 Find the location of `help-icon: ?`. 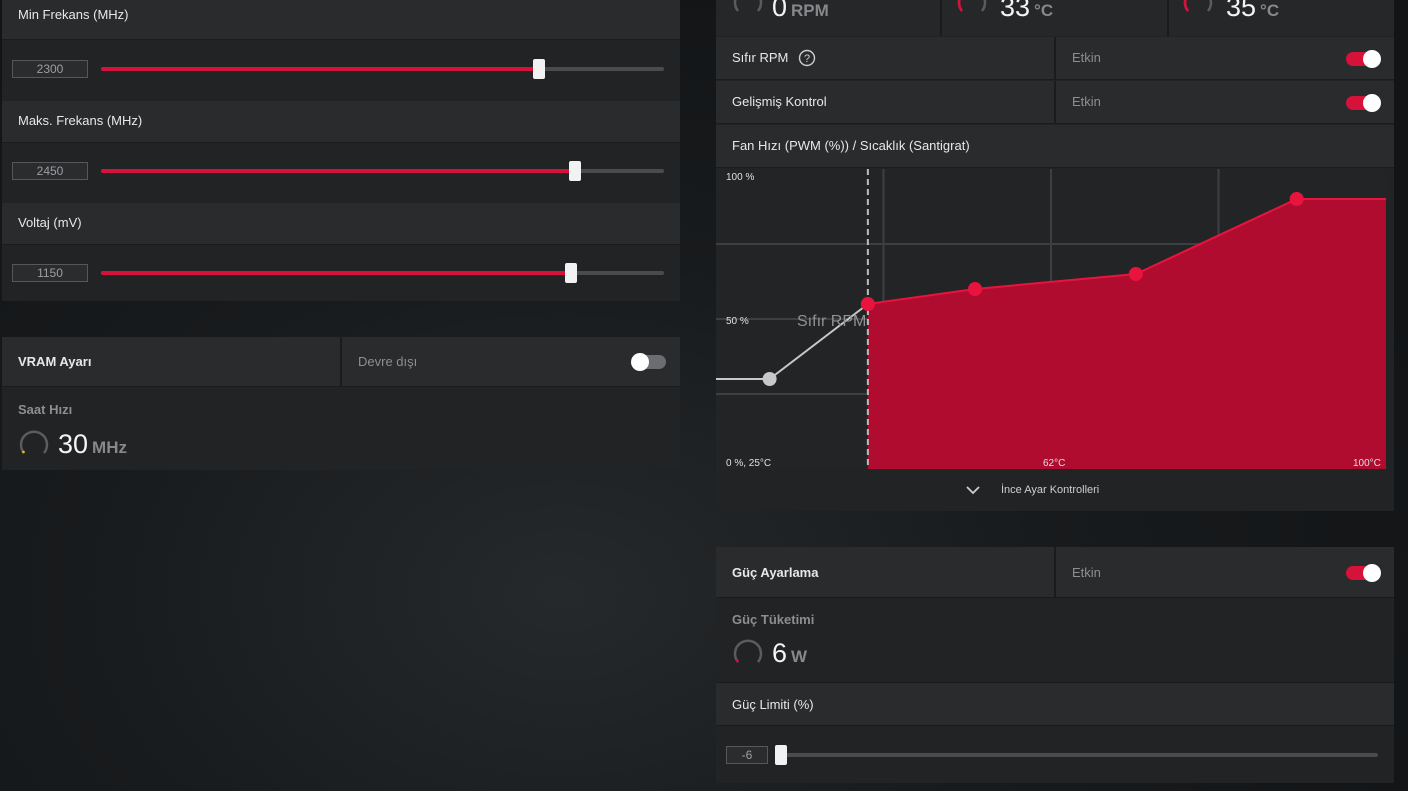

help-icon: ? is located at coordinates (807, 58).